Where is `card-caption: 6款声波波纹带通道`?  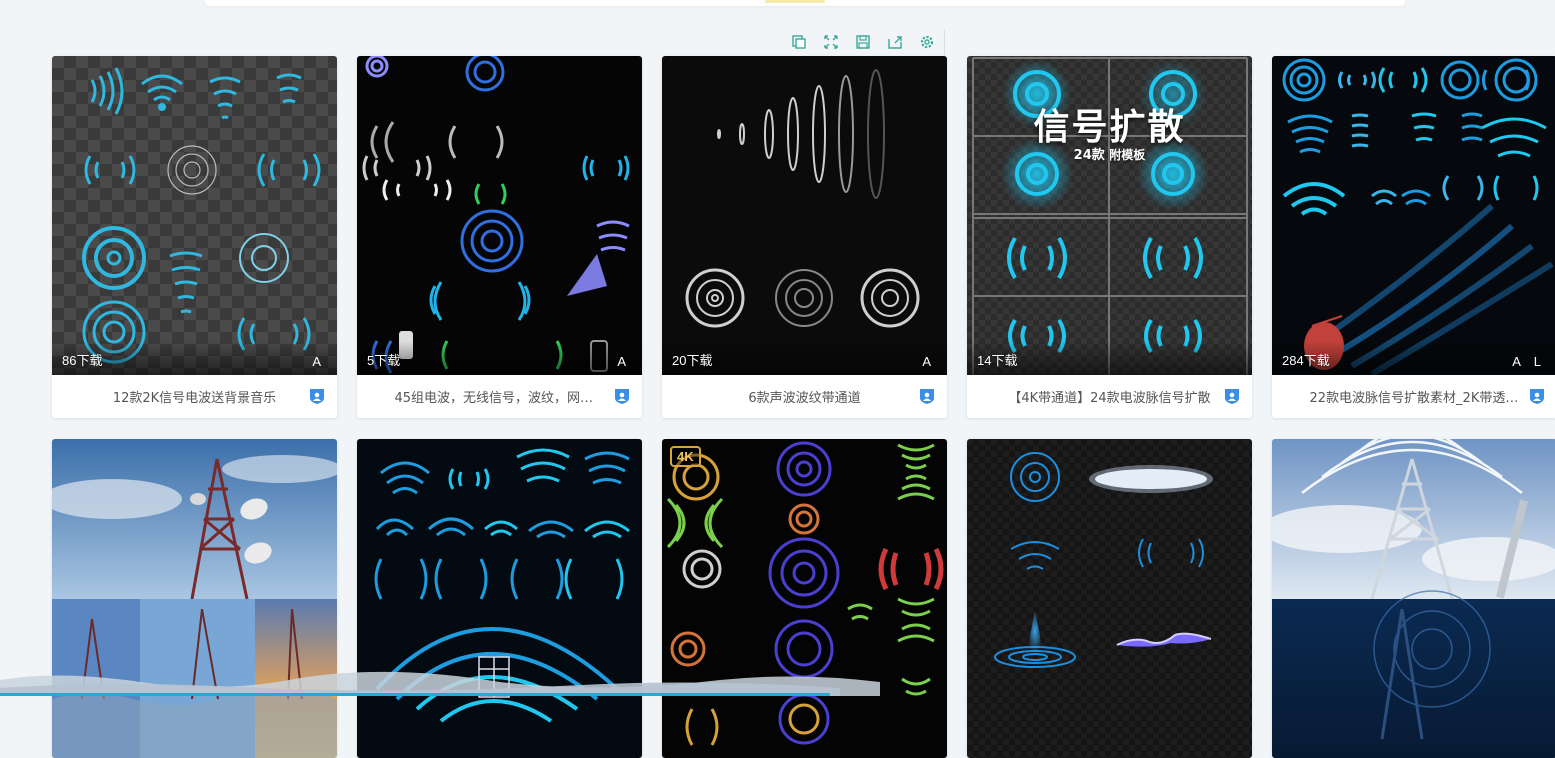 card-caption: 6款声波波纹带通道 is located at coordinates (804, 396).